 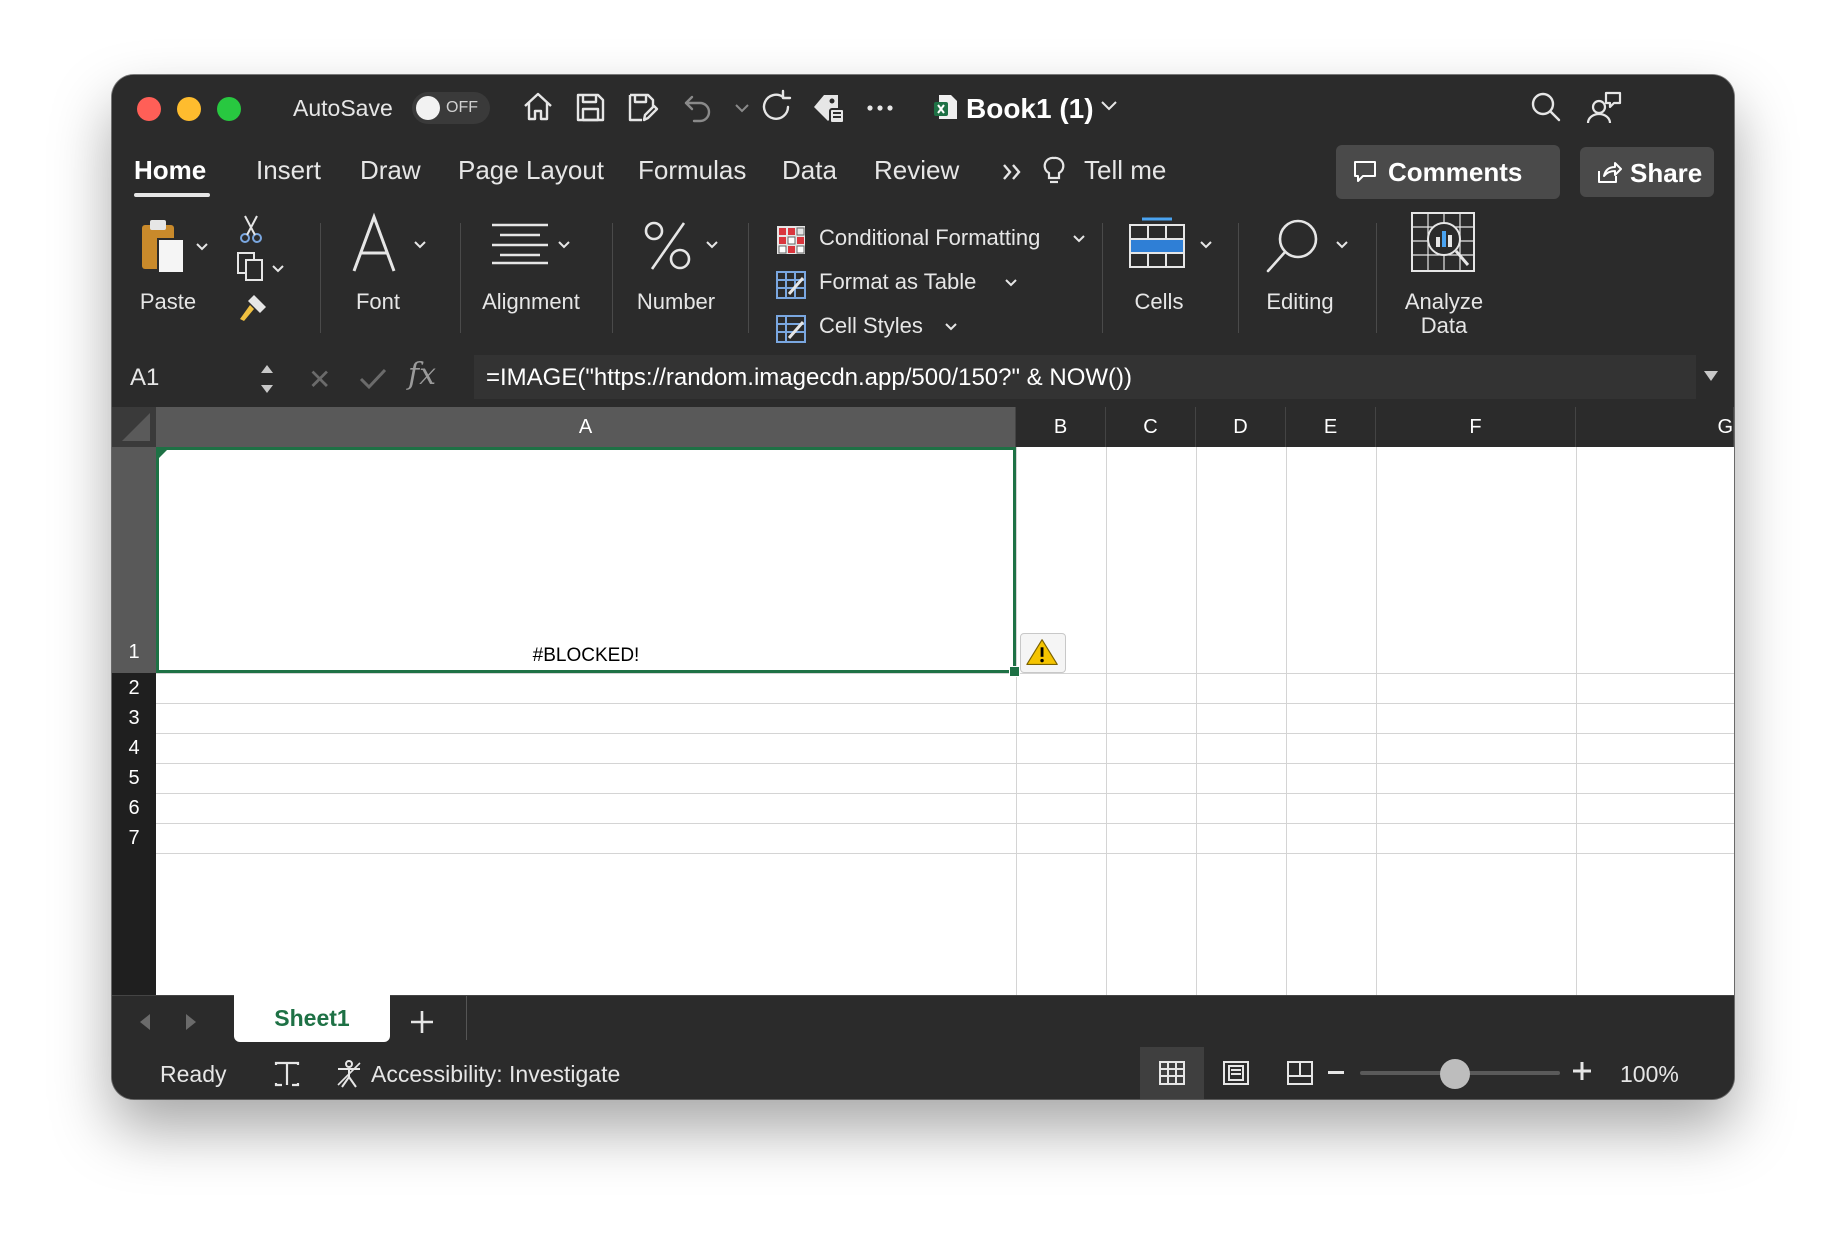 What do you see at coordinates (1649, 1074) in the screenshot?
I see `zoom-percentage: 100%` at bounding box center [1649, 1074].